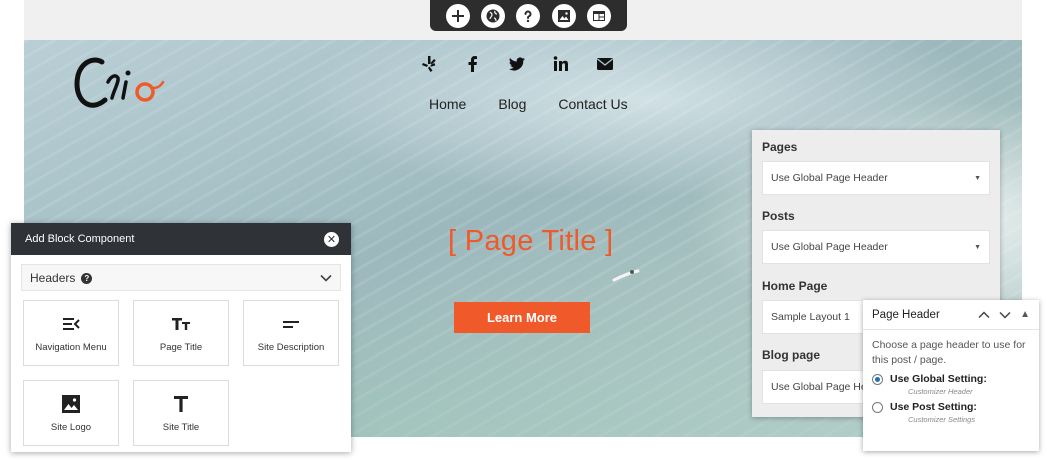 The width and height of the screenshot is (1050, 460). Describe the element at coordinates (181, 403) in the screenshot. I see `title-icon` at that location.